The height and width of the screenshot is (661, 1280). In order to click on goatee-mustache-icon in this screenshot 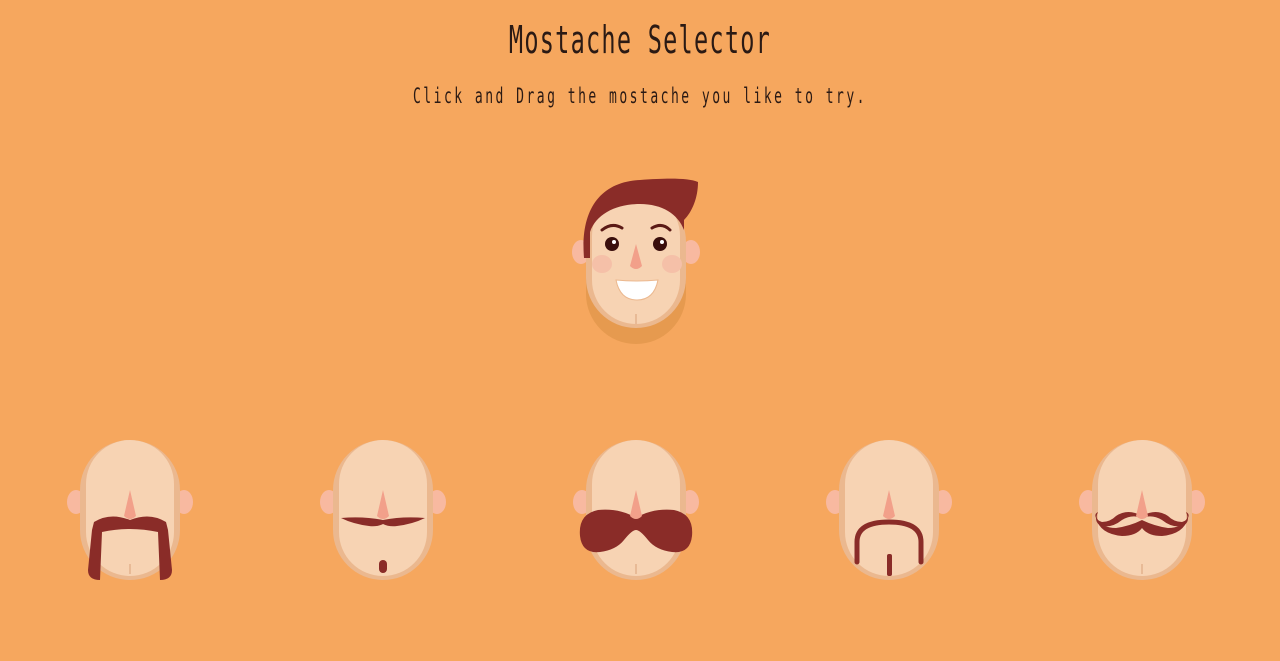, I will do `click(889, 510)`.